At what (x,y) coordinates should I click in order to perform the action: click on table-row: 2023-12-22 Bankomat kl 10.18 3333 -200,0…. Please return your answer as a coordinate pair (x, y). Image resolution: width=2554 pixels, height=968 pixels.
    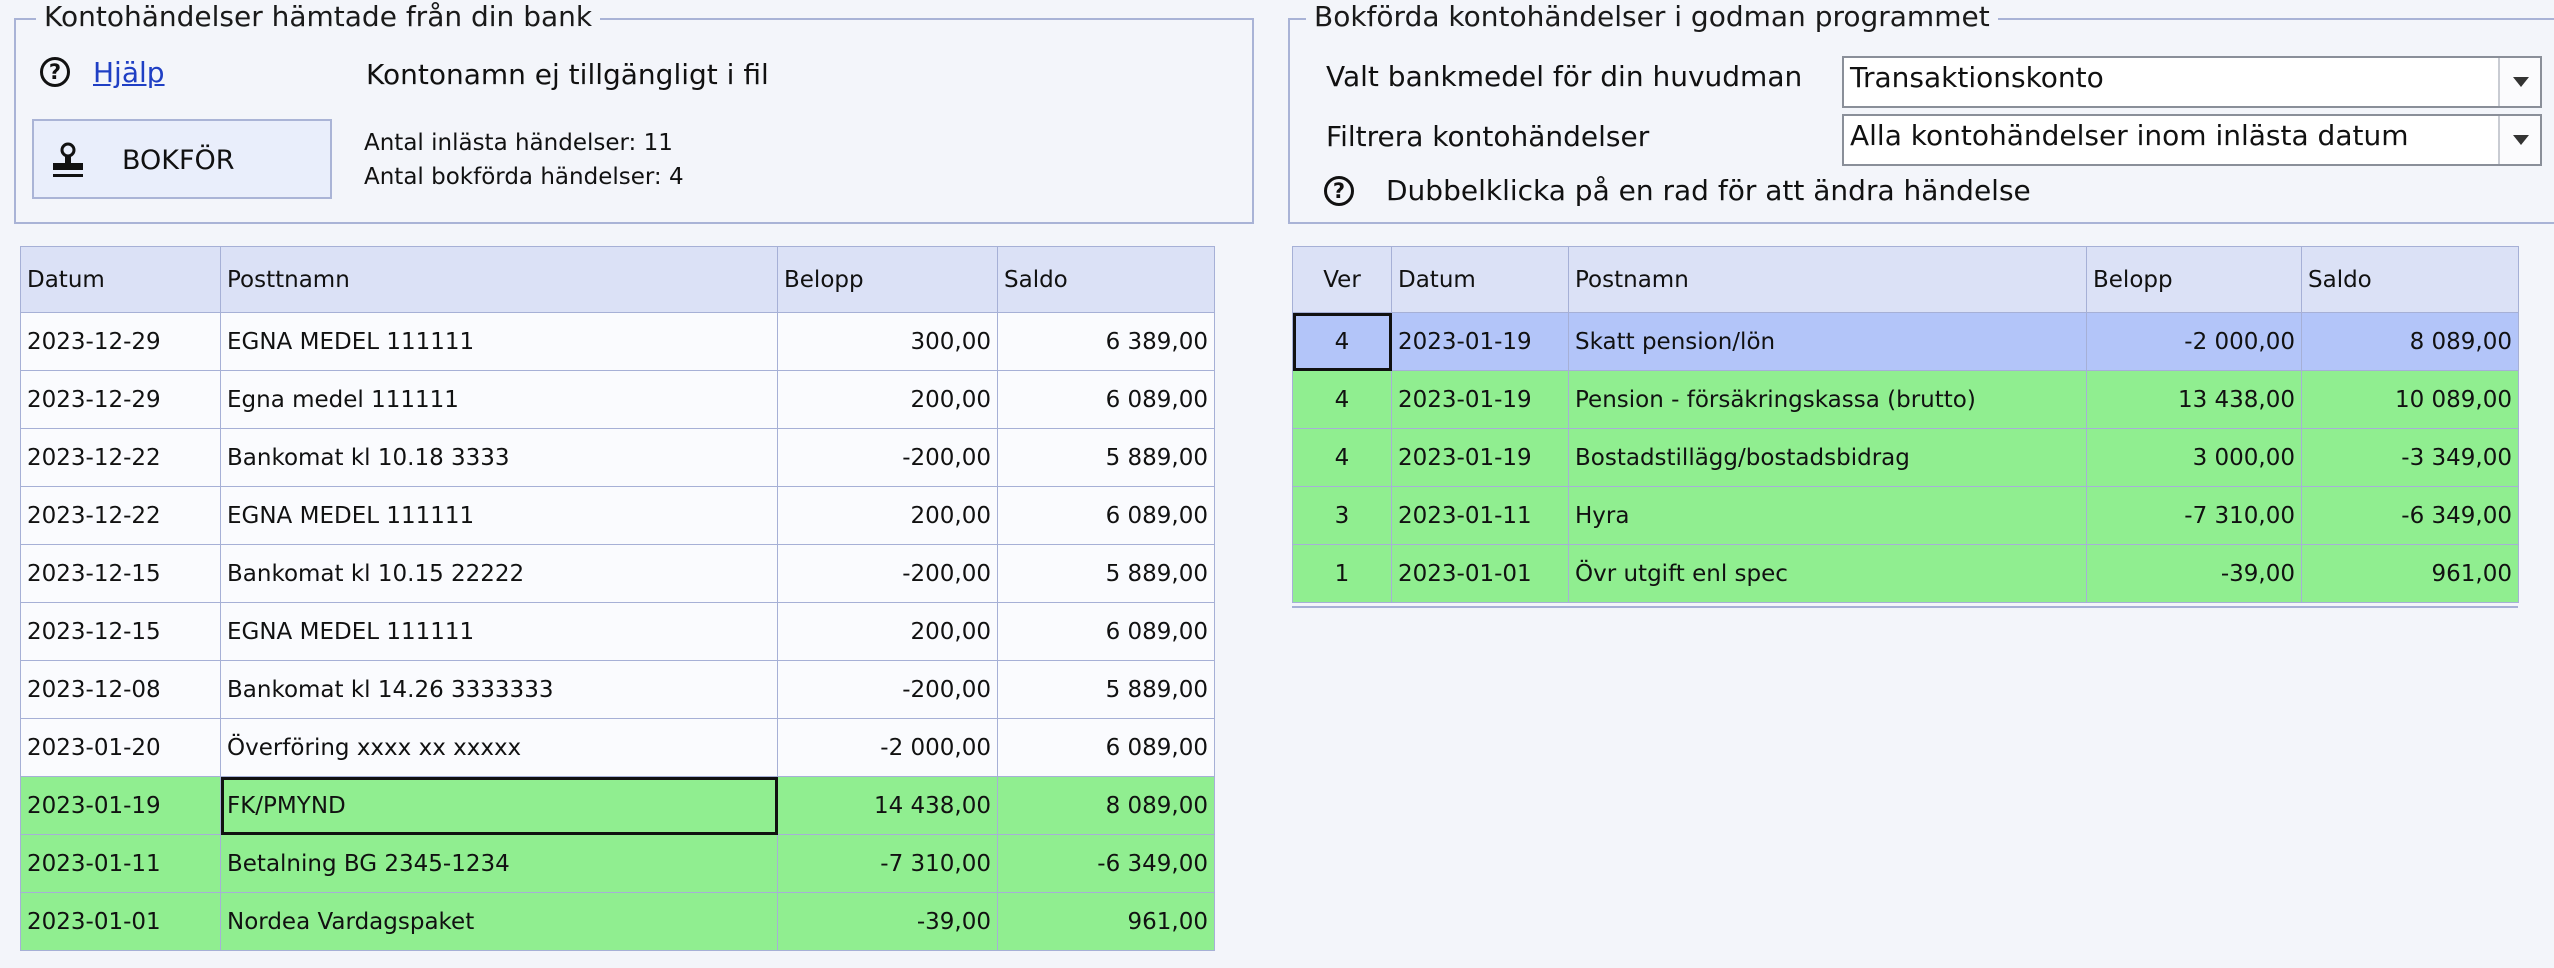
    Looking at the image, I should click on (617, 457).